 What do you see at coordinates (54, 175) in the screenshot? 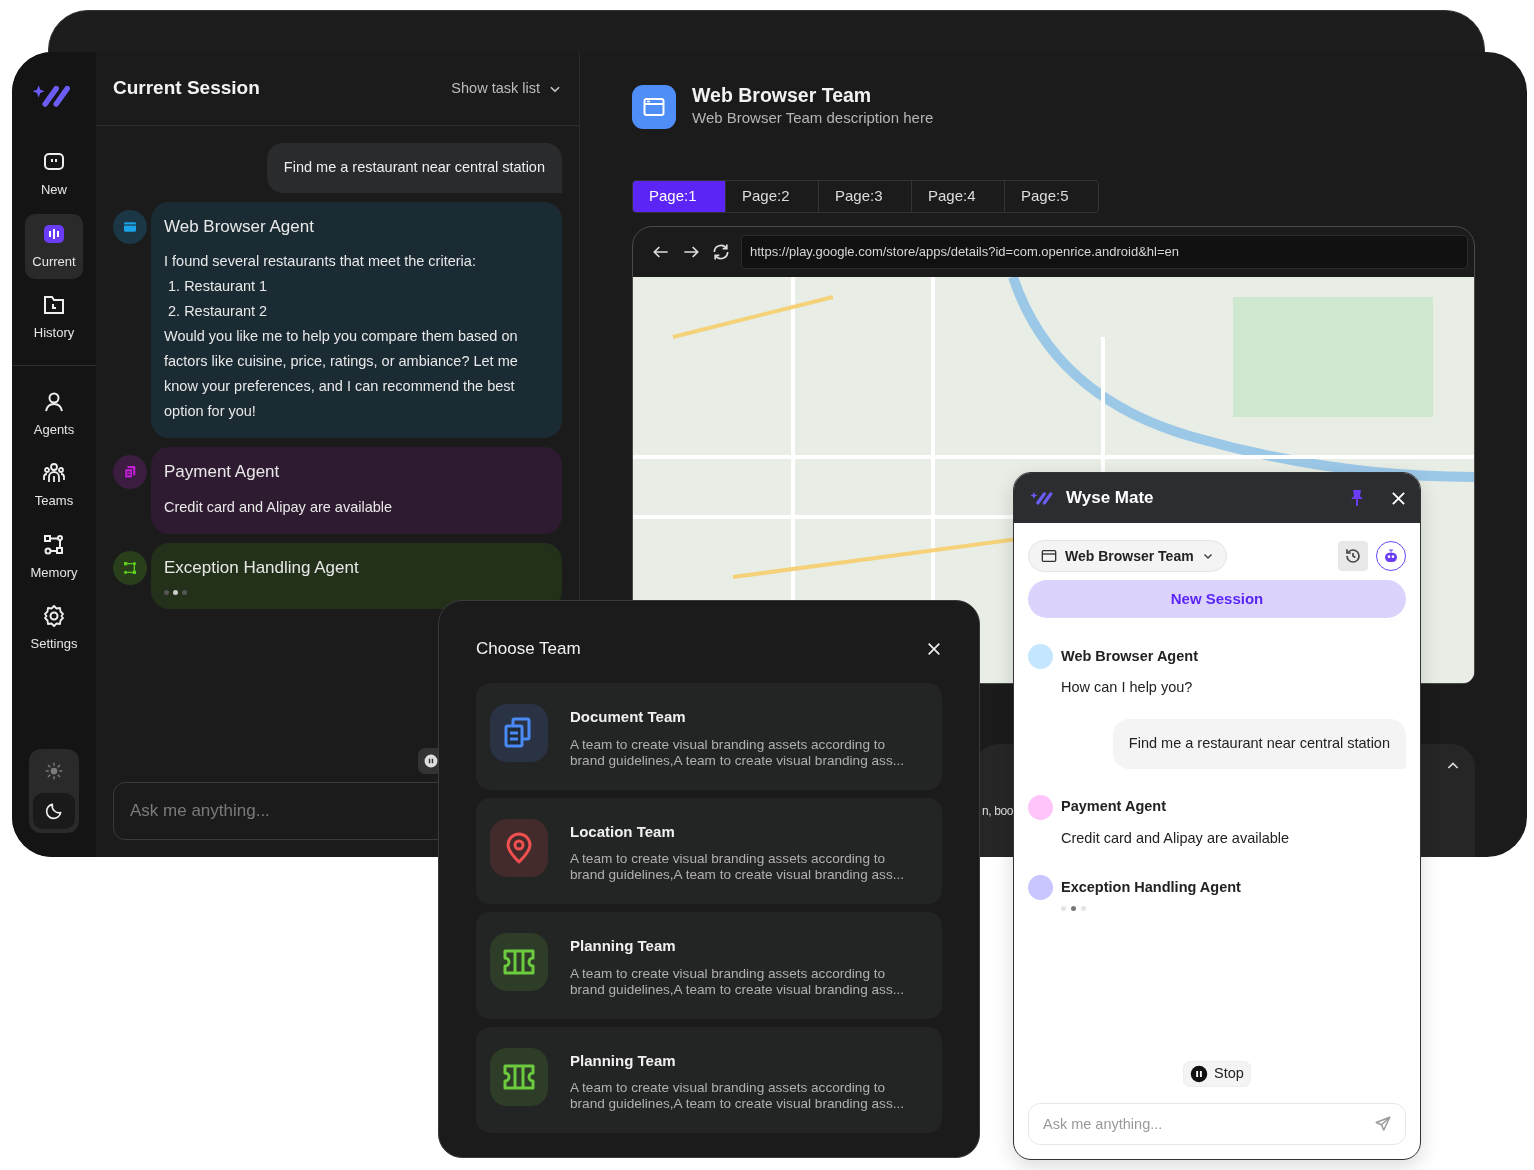
I see `sidebar-item: New` at bounding box center [54, 175].